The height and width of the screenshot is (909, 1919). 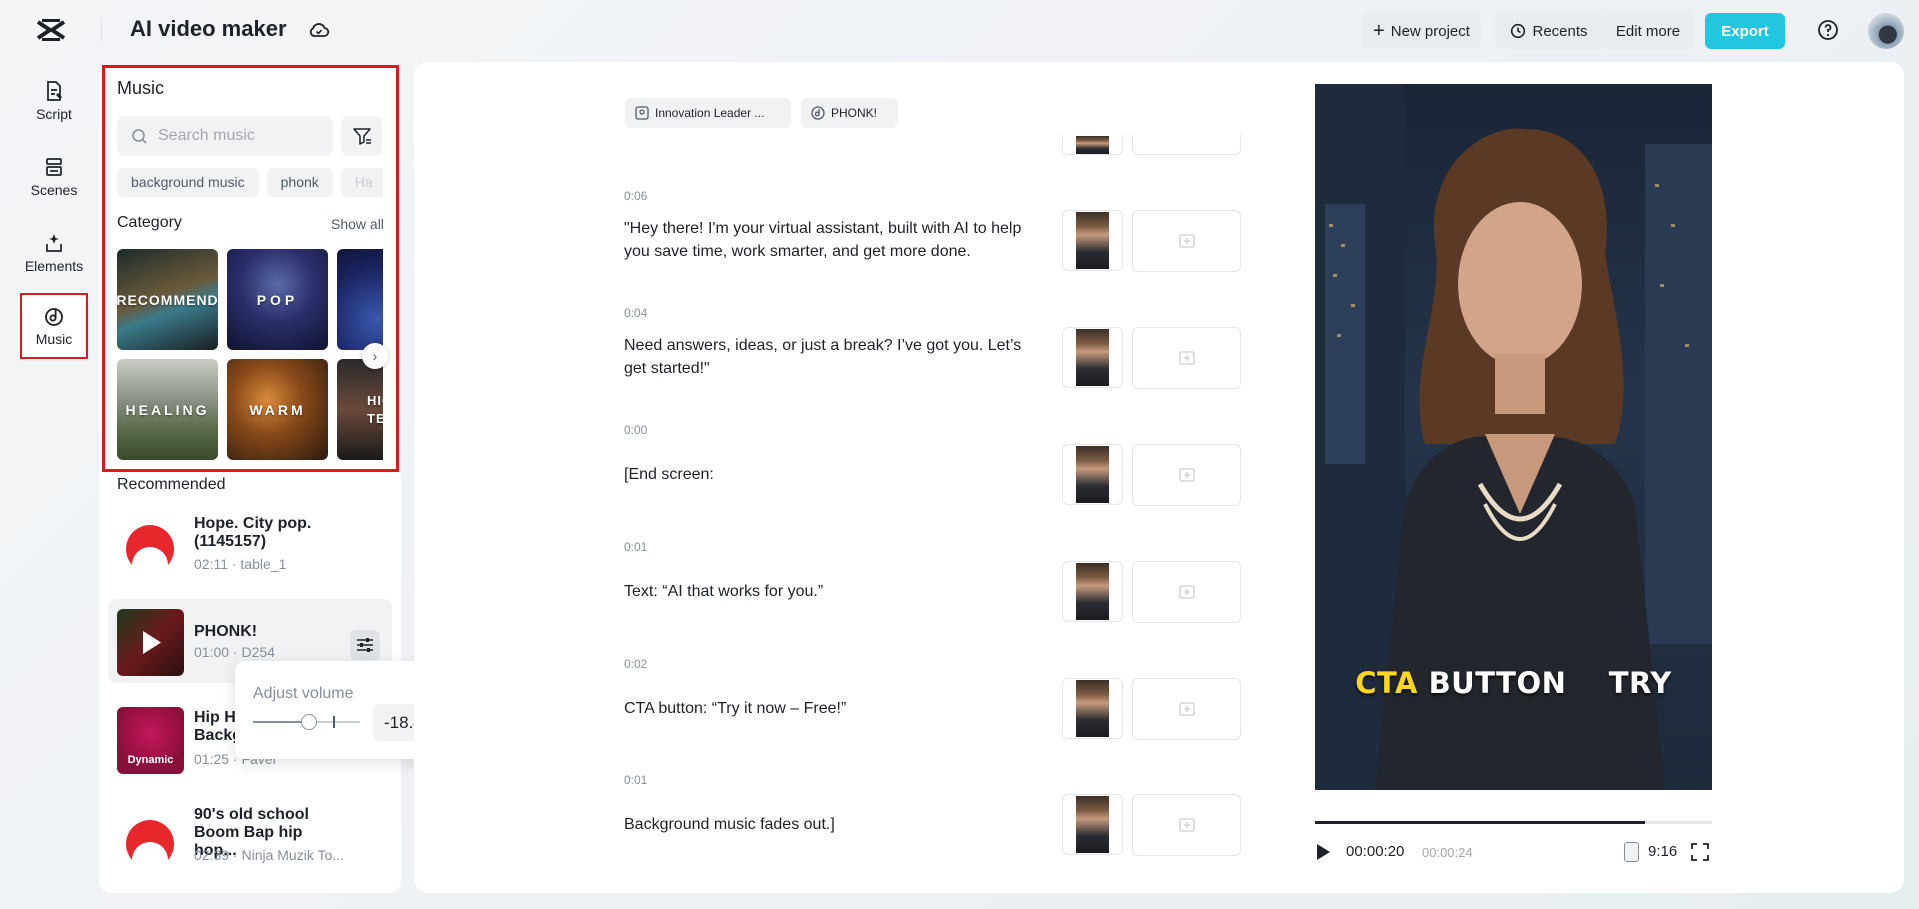 What do you see at coordinates (141, 88) in the screenshot?
I see `music-panel-title: Music` at bounding box center [141, 88].